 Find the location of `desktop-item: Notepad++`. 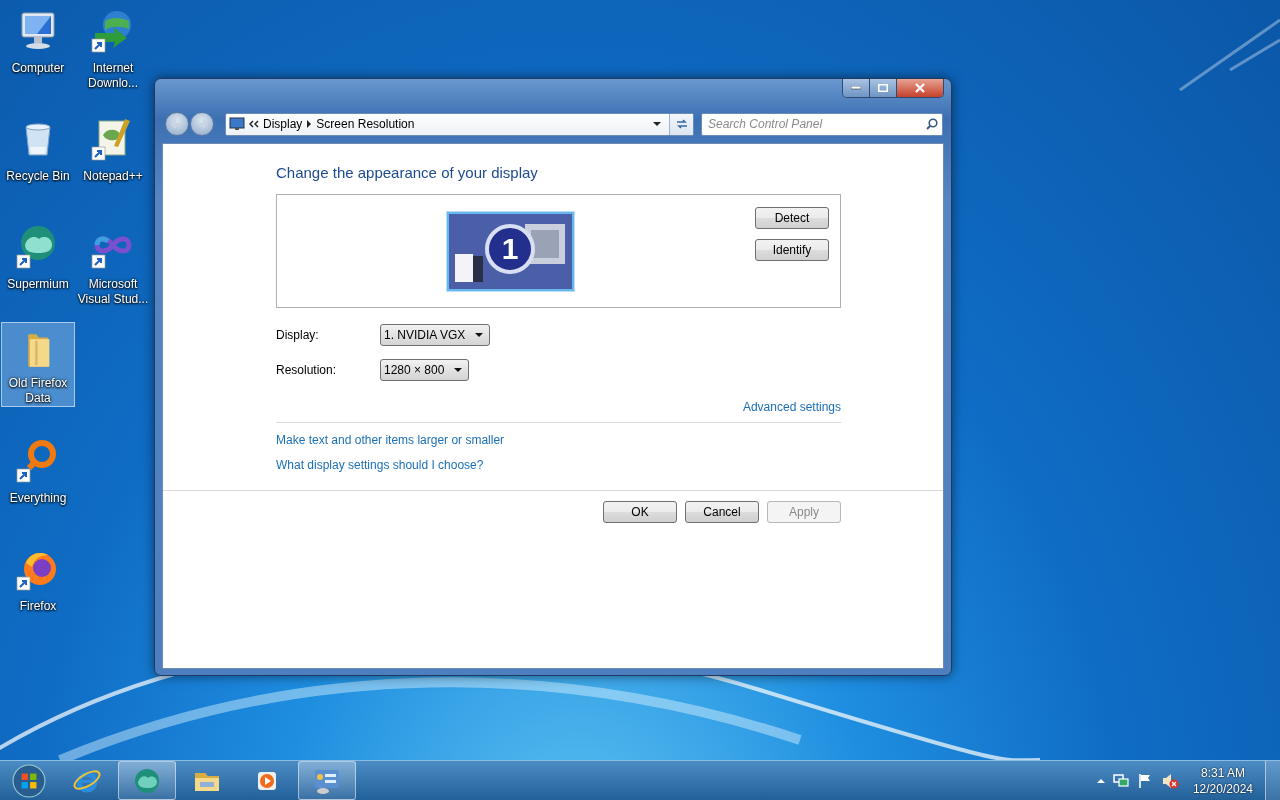

desktop-item: Notepad++ is located at coordinates (113, 162).